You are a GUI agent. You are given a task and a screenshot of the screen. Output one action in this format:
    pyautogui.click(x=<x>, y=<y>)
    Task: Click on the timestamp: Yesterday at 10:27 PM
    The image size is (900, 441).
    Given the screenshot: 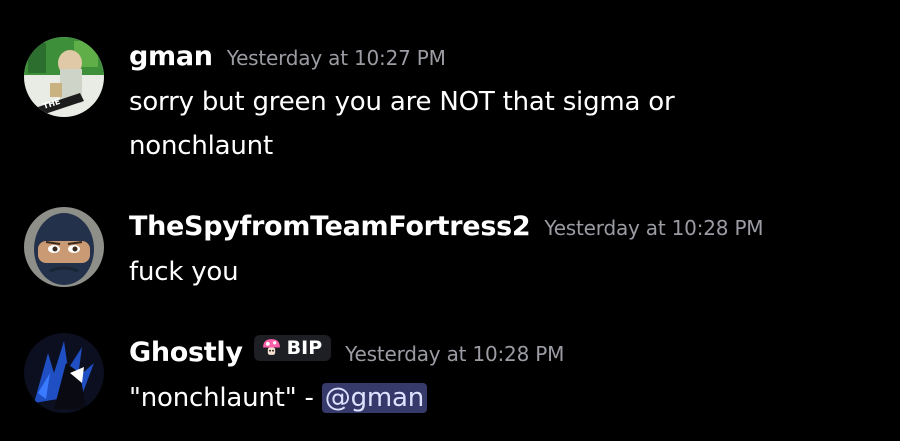 What is the action you would take?
    pyautogui.click(x=336, y=58)
    